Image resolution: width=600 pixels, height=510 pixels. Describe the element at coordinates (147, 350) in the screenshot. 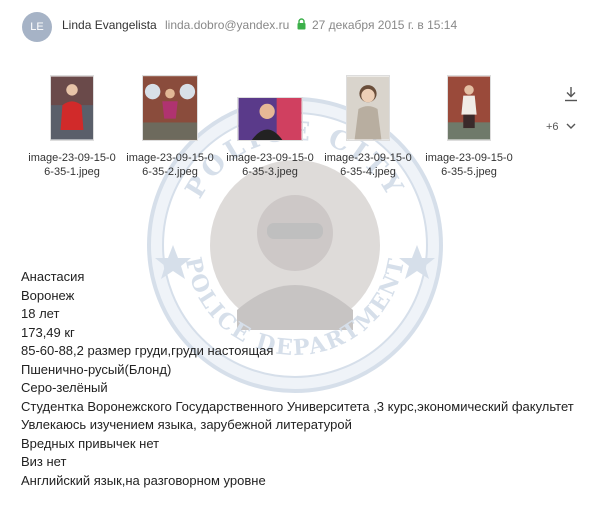

I see `body-line: 85-60-88,2 размер груди,груди настоящая` at that location.